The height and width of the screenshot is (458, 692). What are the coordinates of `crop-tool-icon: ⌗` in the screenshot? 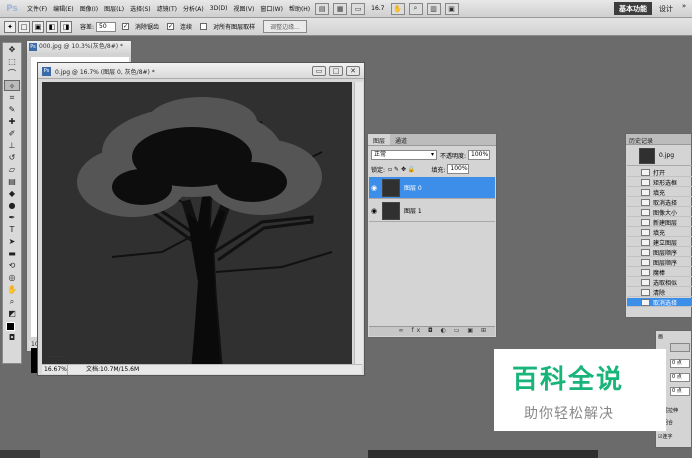 It's located at (12, 97).